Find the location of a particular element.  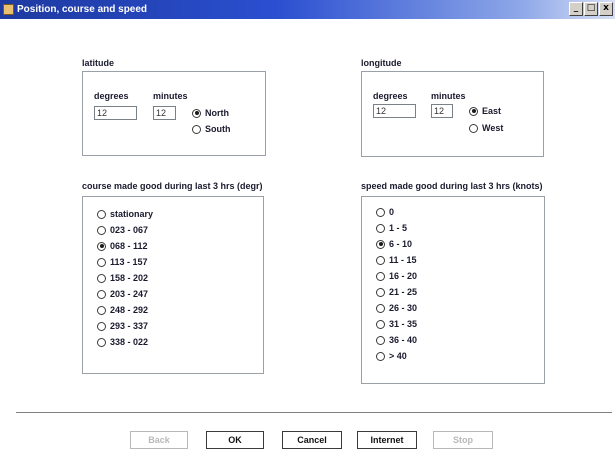

speed-option-label: 21 - 25 is located at coordinates (403, 292).